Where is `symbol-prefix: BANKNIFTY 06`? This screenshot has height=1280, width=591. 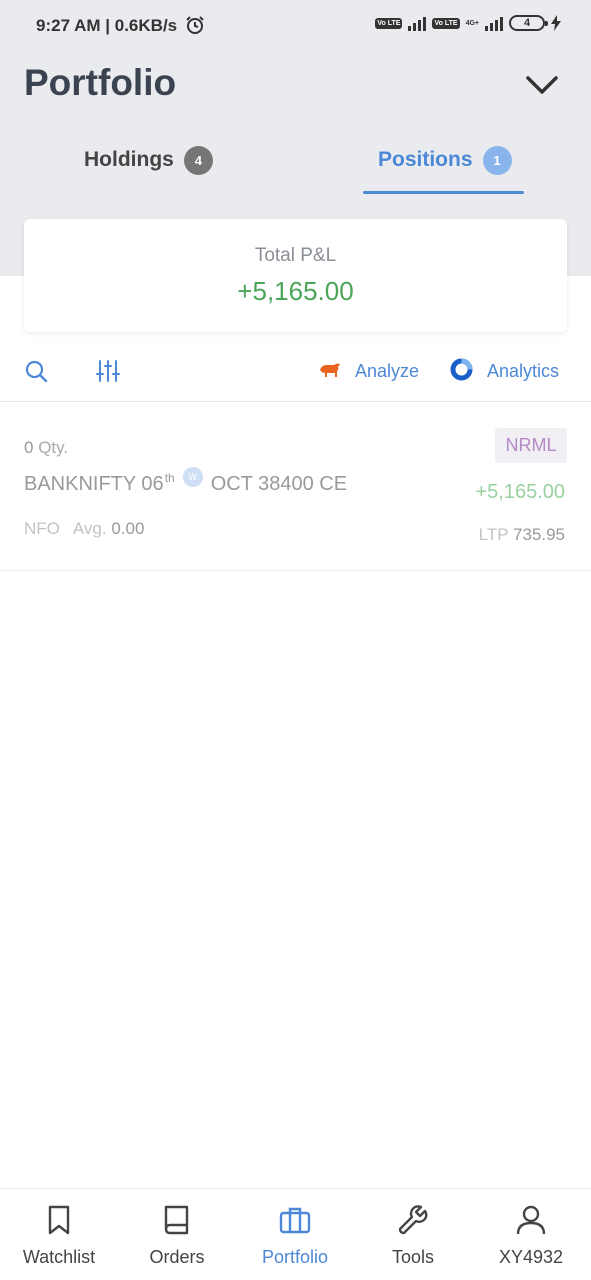 symbol-prefix: BANKNIFTY 06 is located at coordinates (94, 484).